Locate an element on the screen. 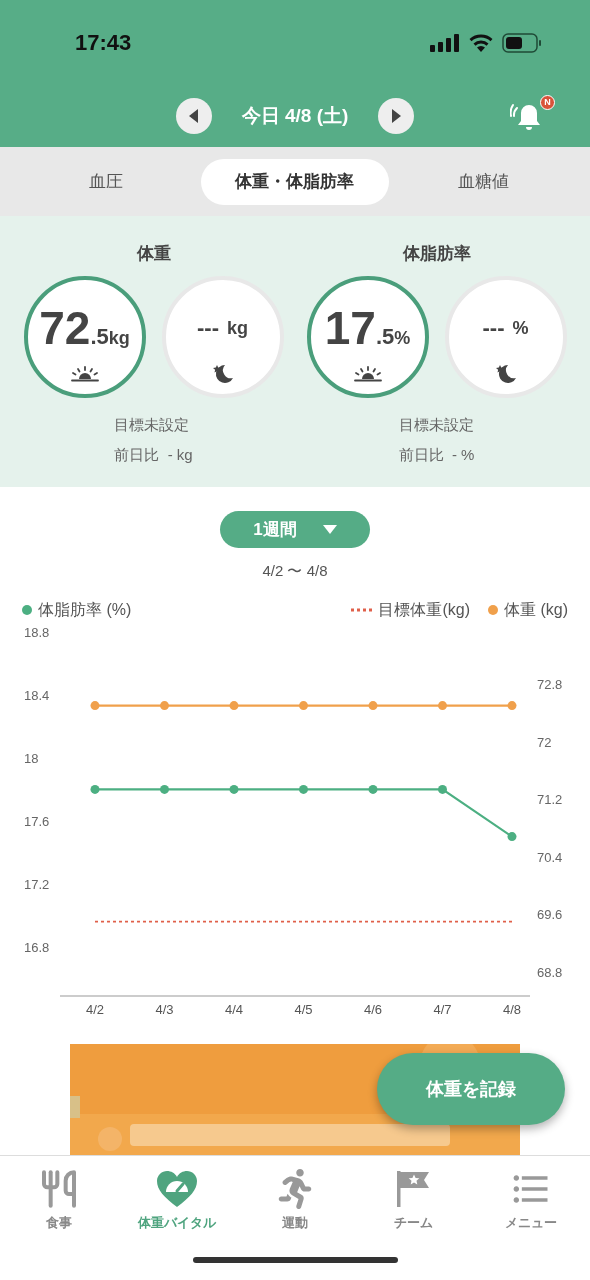 The image size is (590, 1280). axis-tick-label: 4/7 is located at coordinates (442, 1009).